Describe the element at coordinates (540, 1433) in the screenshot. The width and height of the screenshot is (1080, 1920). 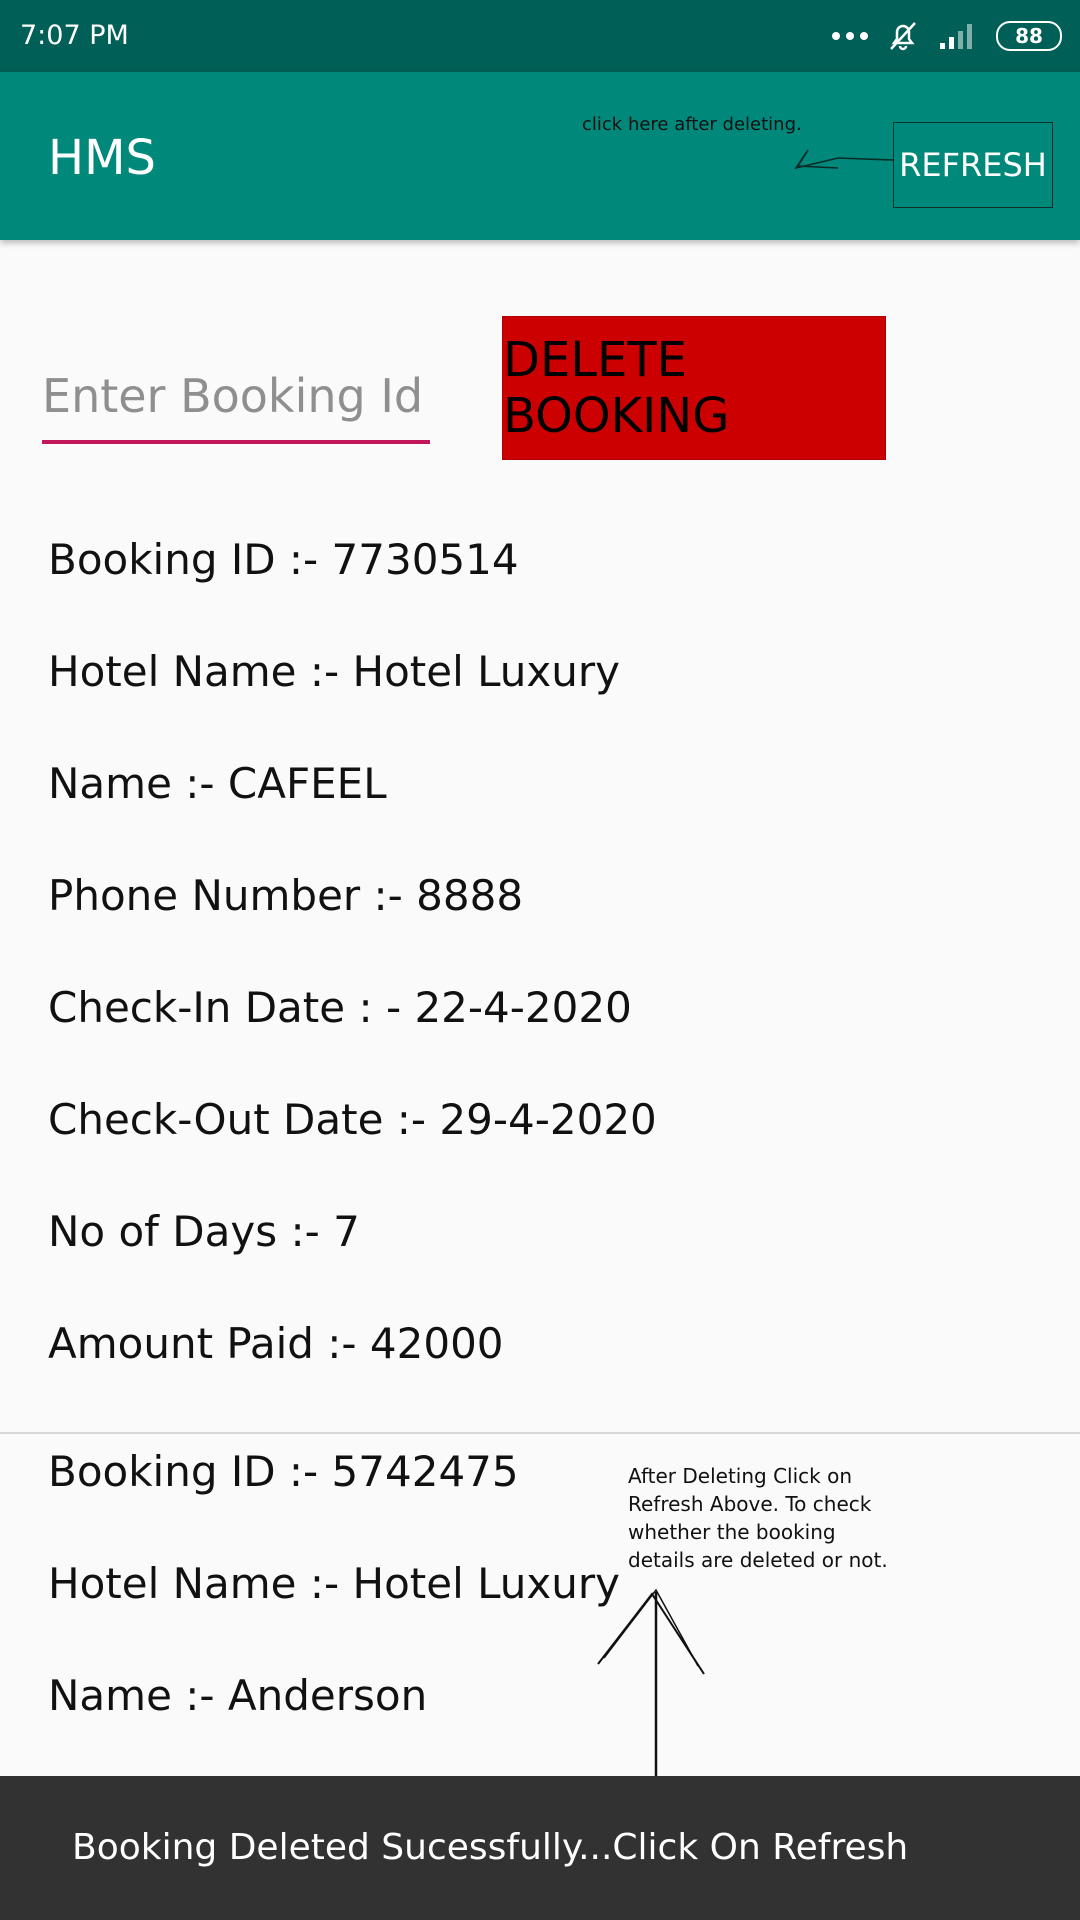
I see `list-divider` at that location.